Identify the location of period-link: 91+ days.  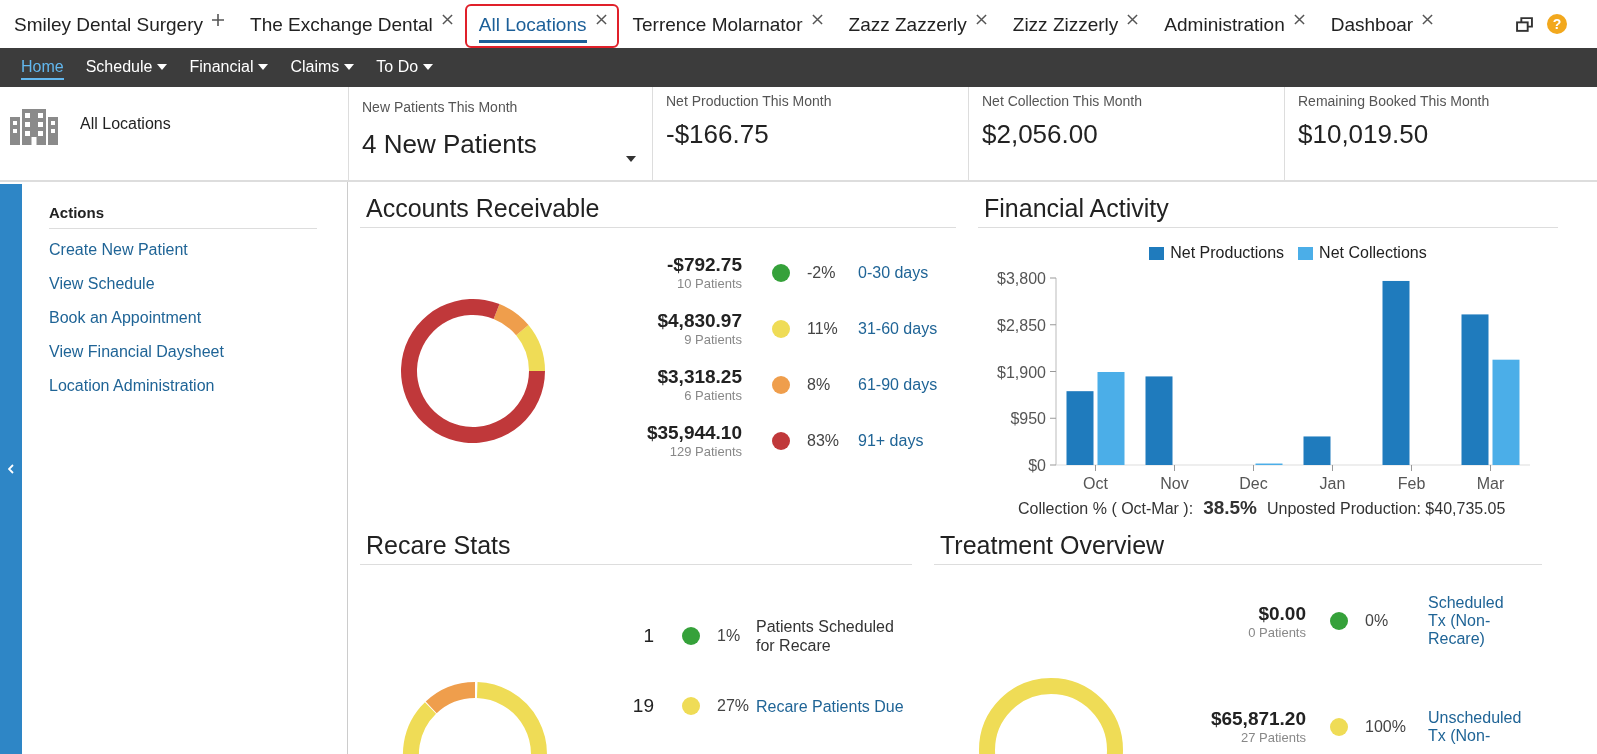
(894, 440).